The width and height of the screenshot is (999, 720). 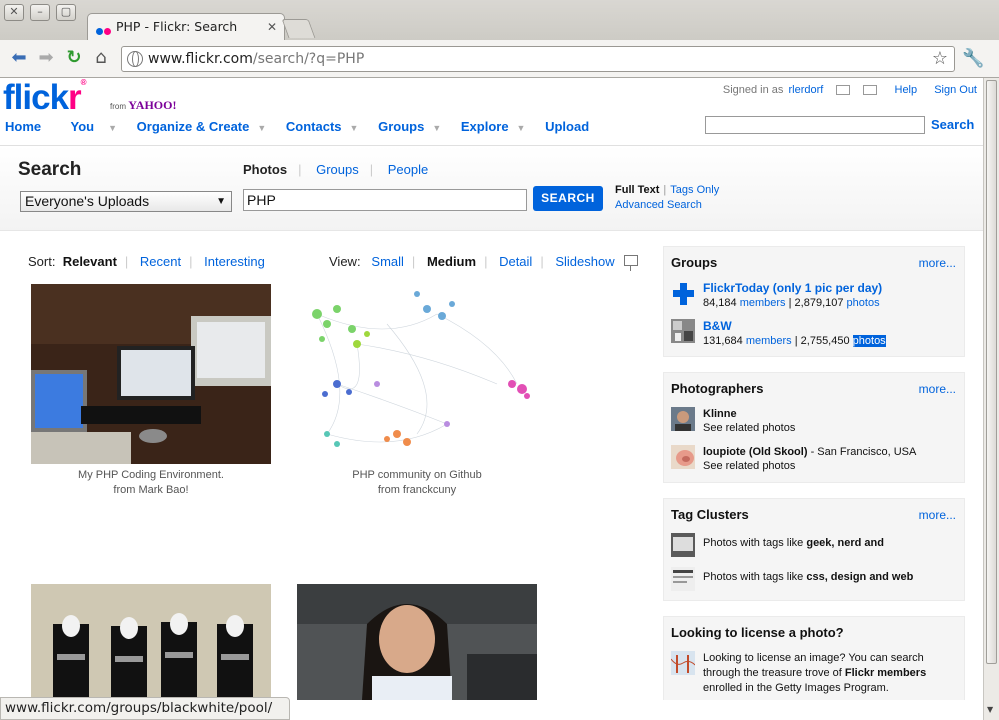 I want to click on sign-out-link: Sign Out, so click(x=955, y=90).